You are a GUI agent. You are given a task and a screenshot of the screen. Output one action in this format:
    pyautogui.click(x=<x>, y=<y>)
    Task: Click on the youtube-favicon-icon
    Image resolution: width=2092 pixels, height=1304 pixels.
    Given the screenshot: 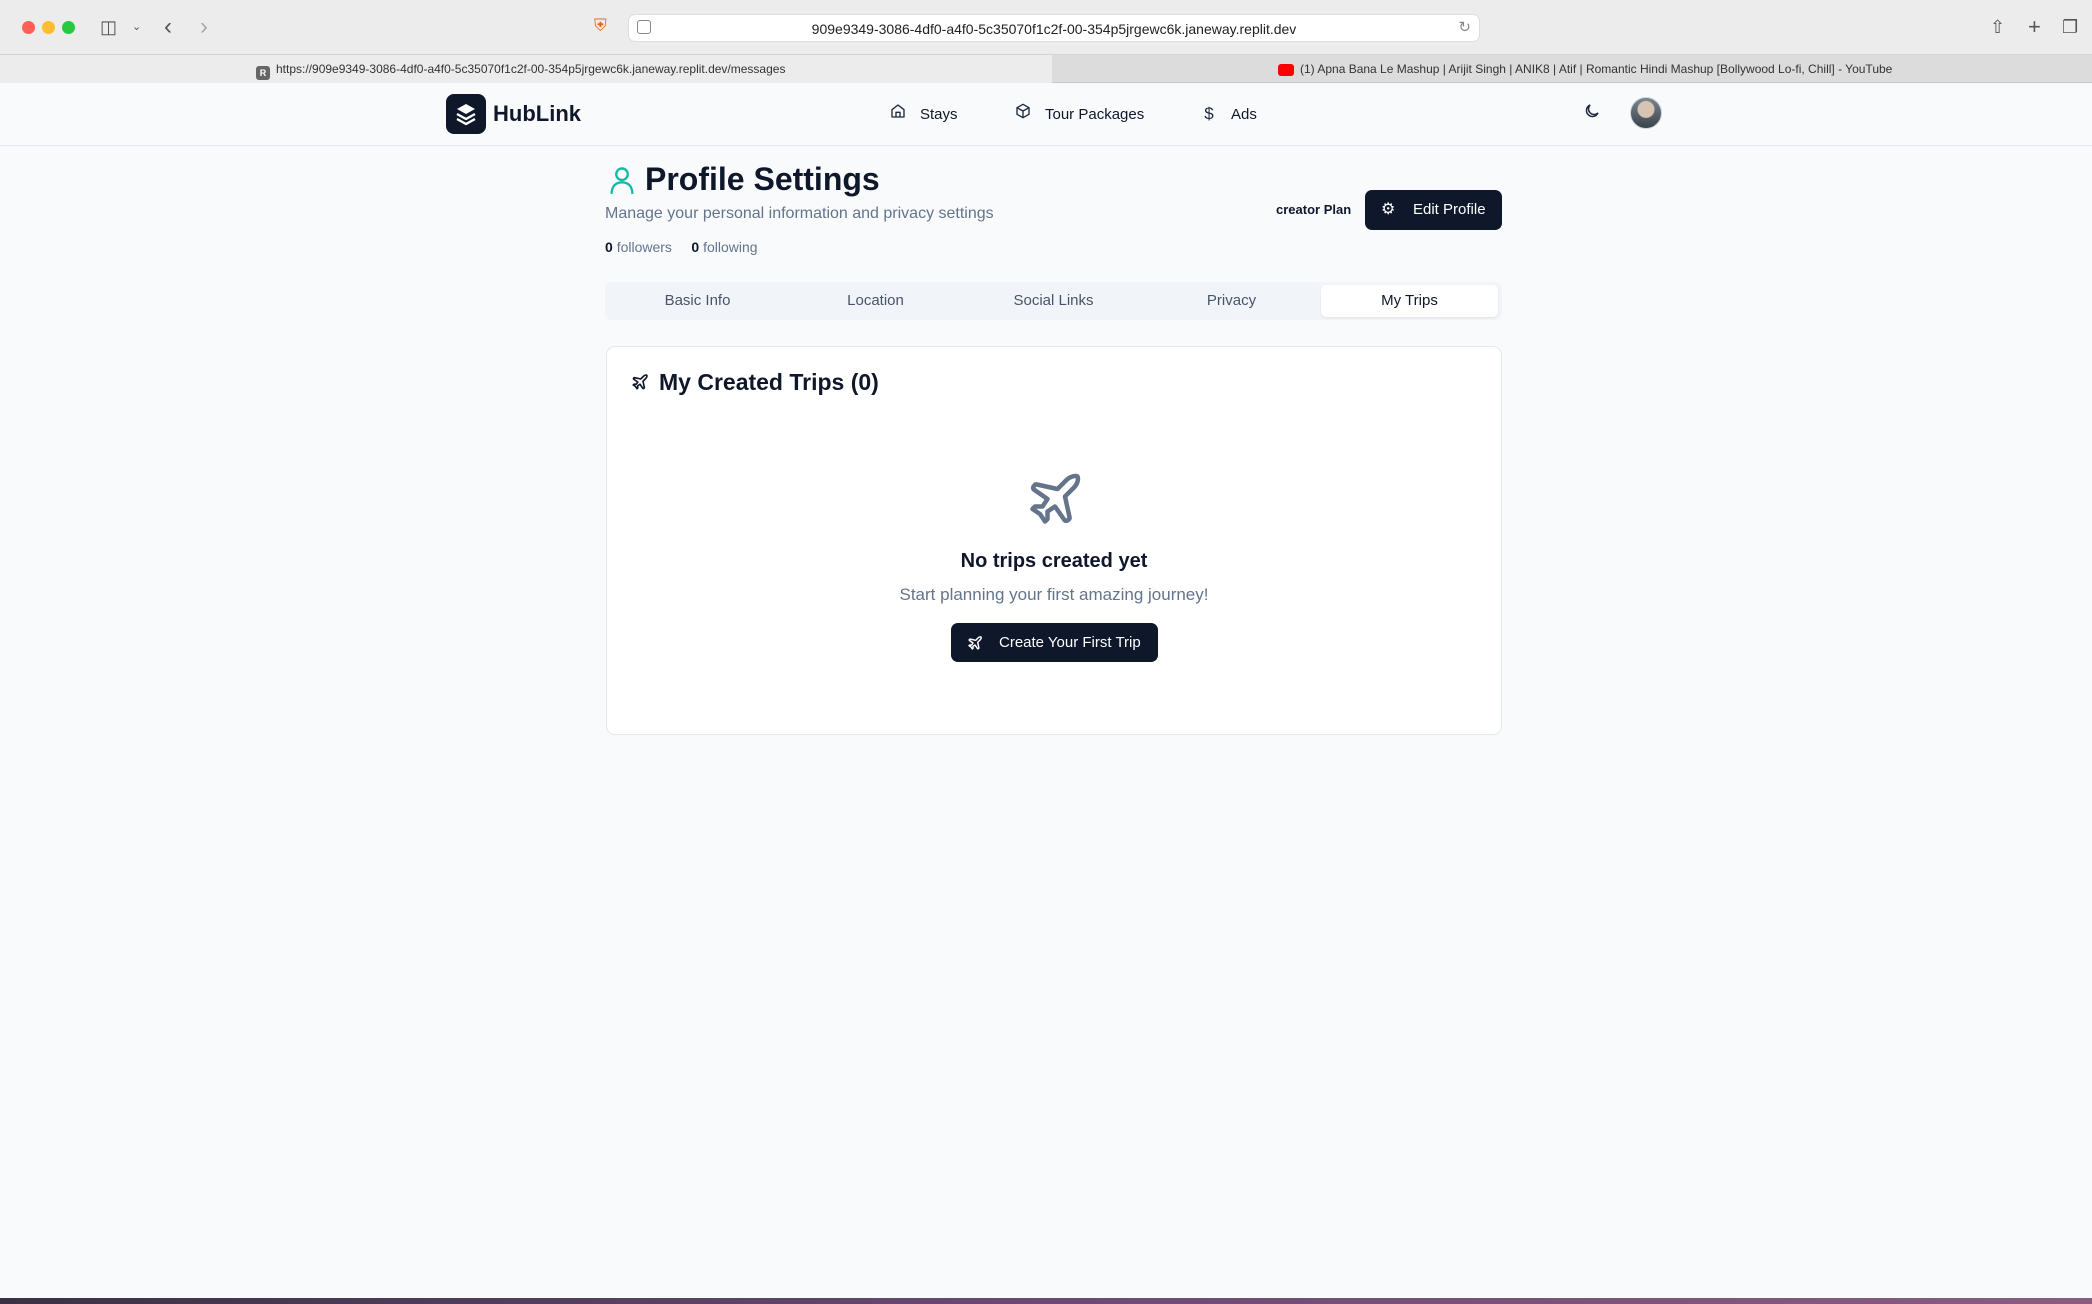 What is the action you would take?
    pyautogui.click(x=1286, y=70)
    